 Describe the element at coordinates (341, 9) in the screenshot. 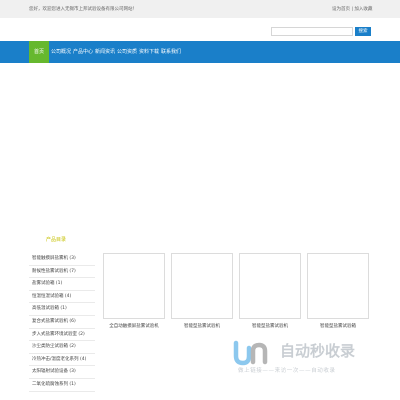

I see `set-home-link: 设为首页` at that location.